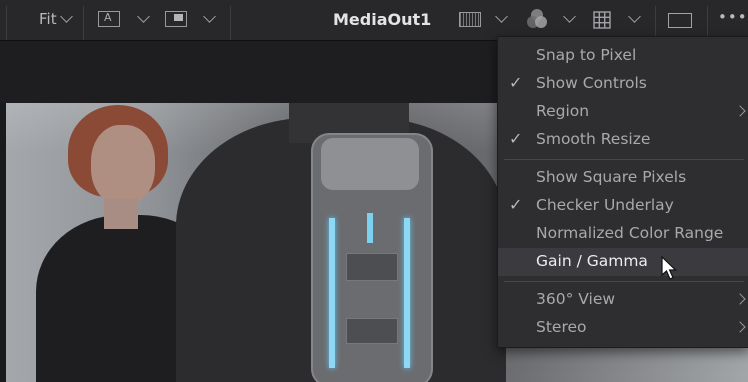  I want to click on backpack-top-plate, so click(370, 164).